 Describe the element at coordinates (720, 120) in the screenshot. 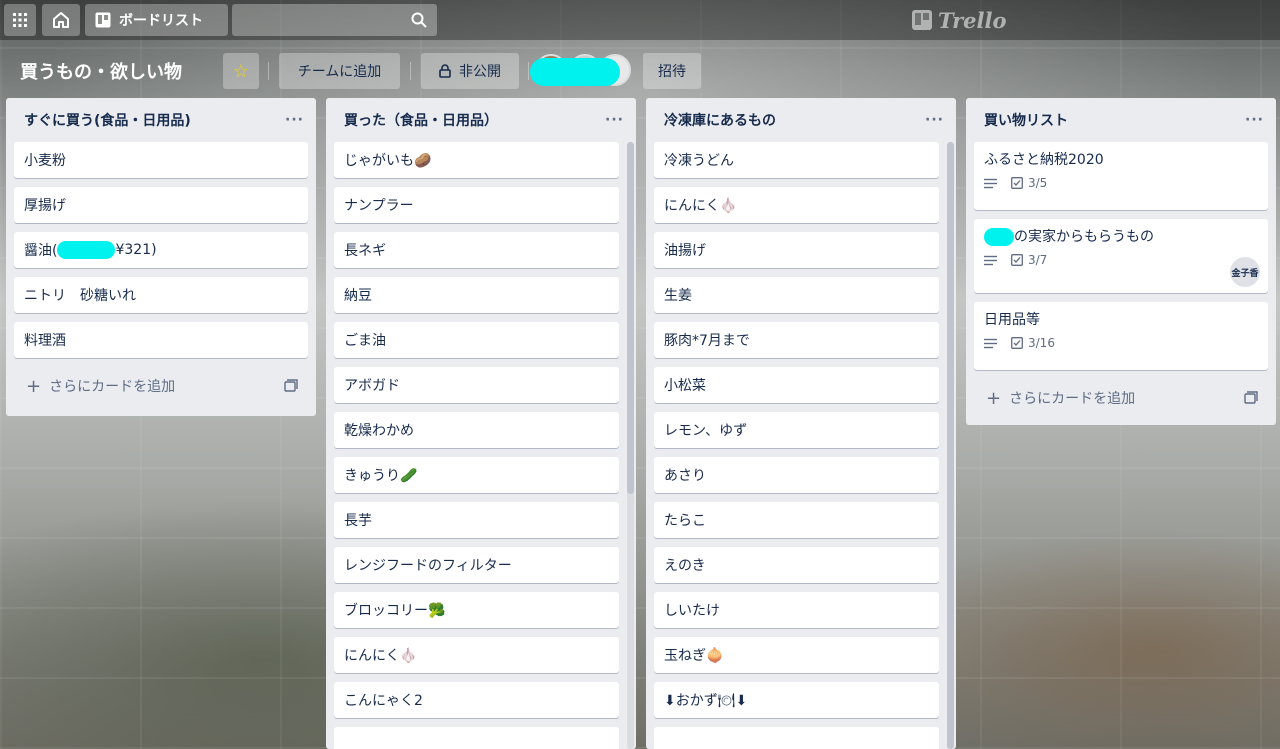

I see `list-title: 冷凍庫にあるもの` at that location.